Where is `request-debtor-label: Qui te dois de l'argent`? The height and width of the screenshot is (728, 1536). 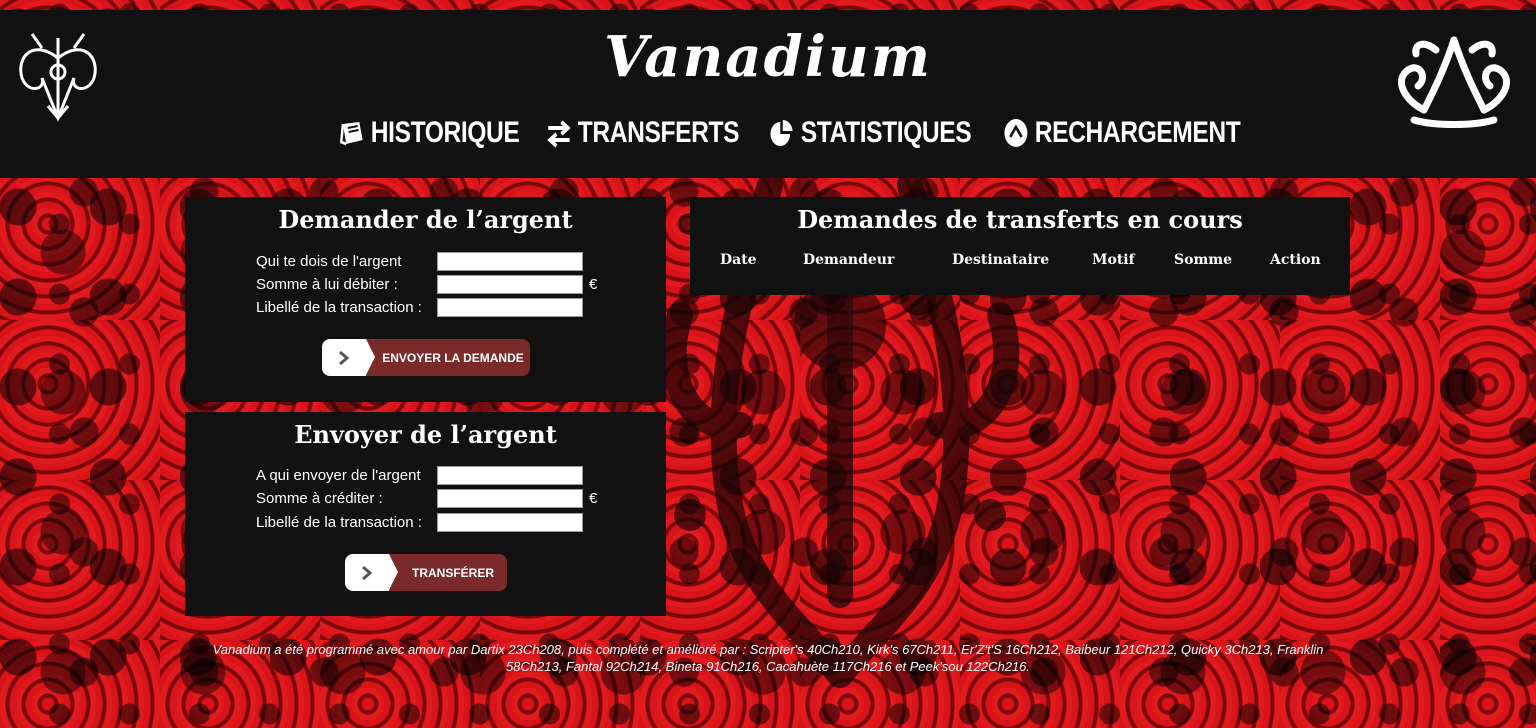
request-debtor-label: Qui te dois de l'argent is located at coordinates (329, 261).